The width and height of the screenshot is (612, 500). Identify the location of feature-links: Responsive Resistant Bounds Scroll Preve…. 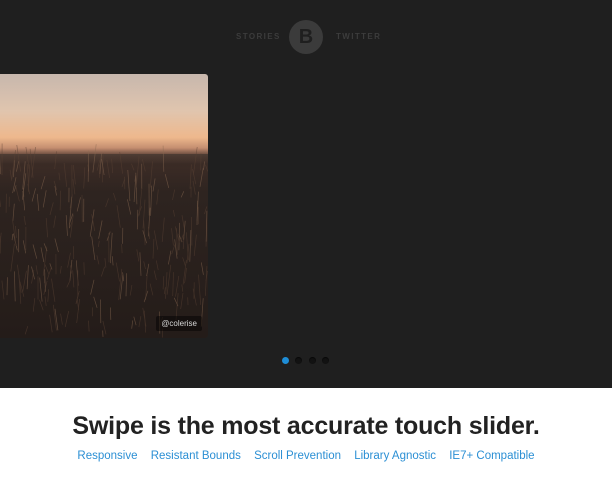
(306, 456).